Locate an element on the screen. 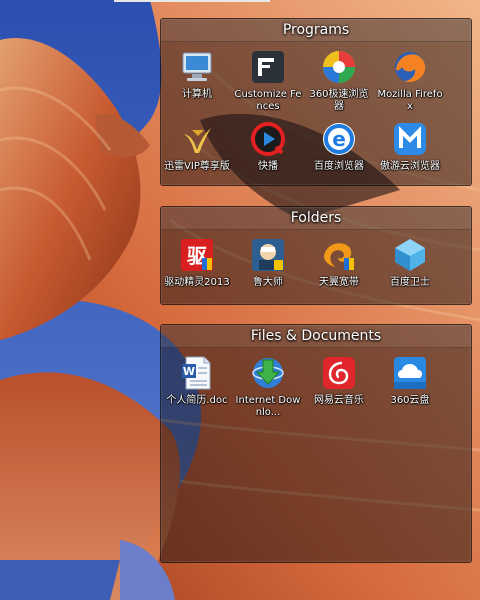 This screenshot has width=480, height=600. desktop-item-baidu-guard: 百度卫士 is located at coordinates (410, 259).